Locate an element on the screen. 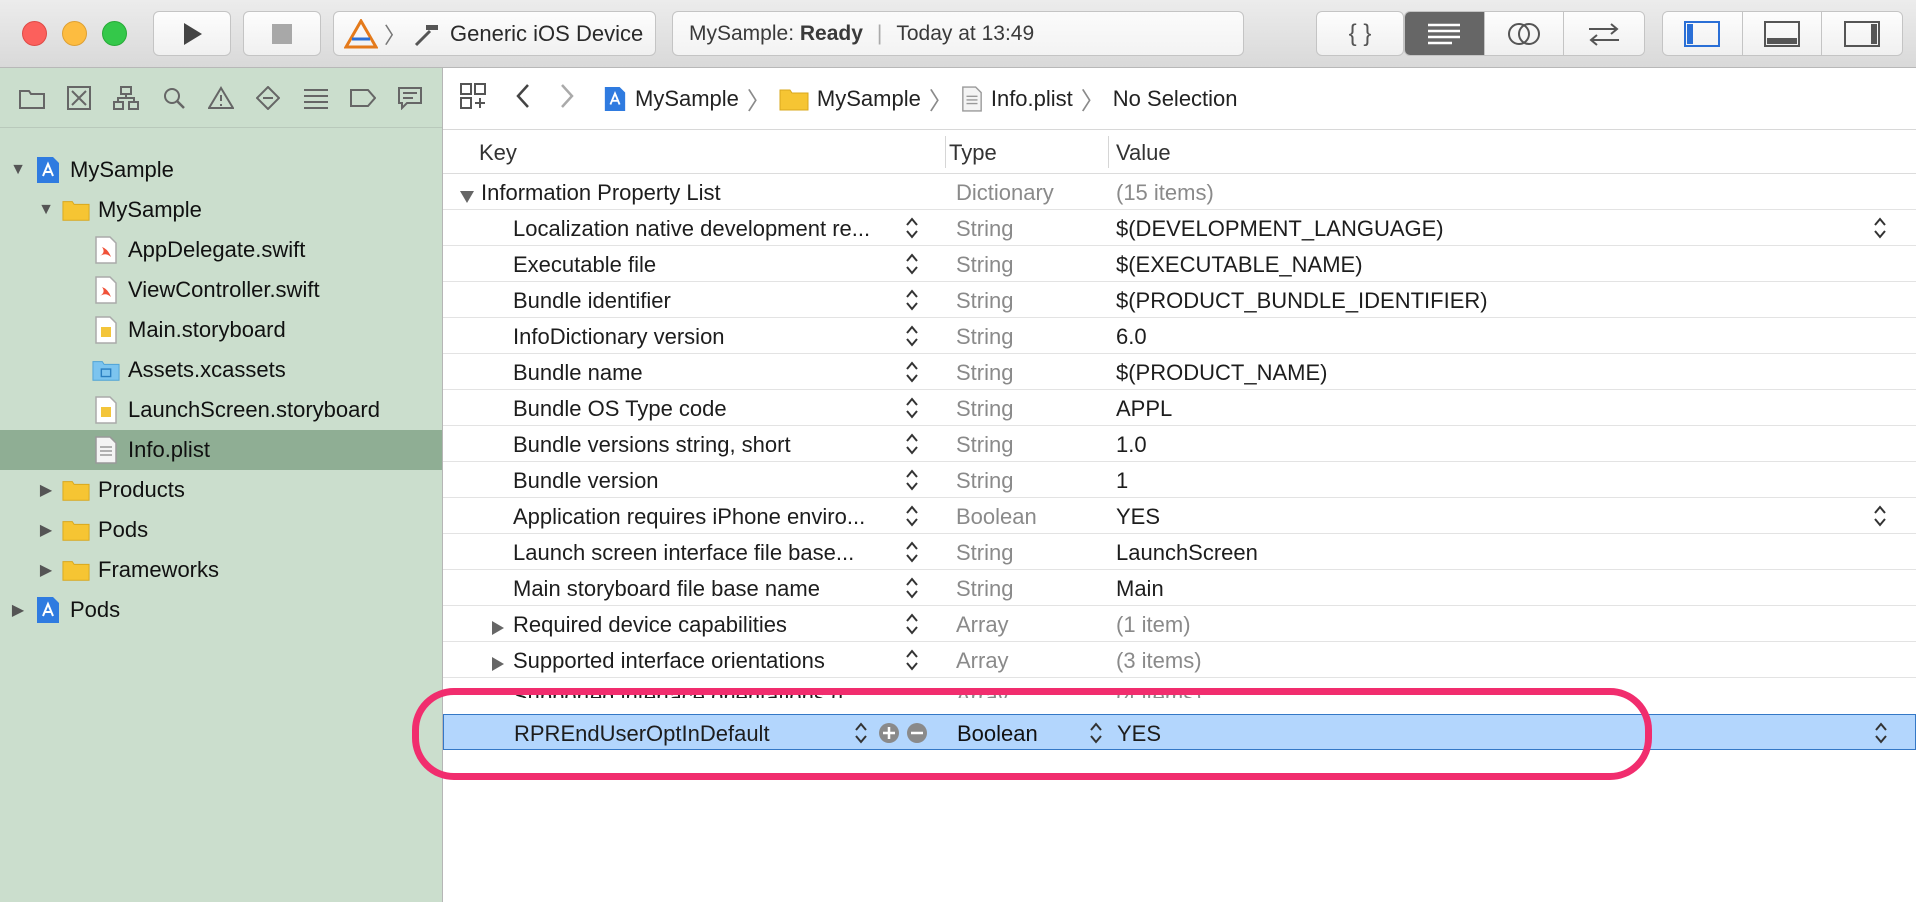  scheme-selector: 〉 Generic iOS Device is located at coordinates (494, 33).